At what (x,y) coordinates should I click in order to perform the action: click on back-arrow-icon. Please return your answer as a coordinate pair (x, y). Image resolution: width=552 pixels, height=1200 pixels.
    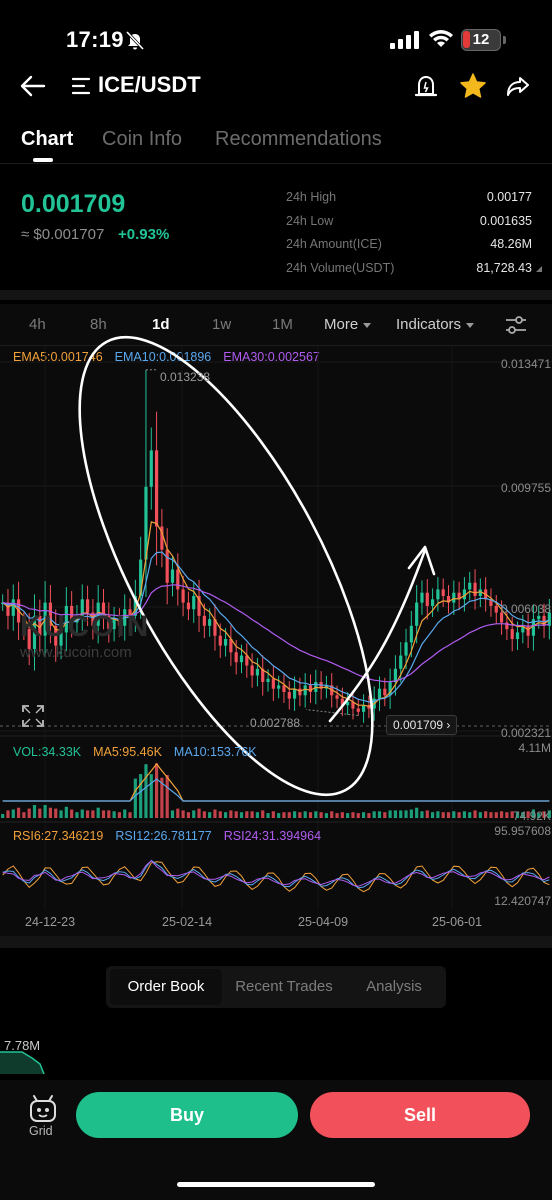
    Looking at the image, I should click on (33, 86).